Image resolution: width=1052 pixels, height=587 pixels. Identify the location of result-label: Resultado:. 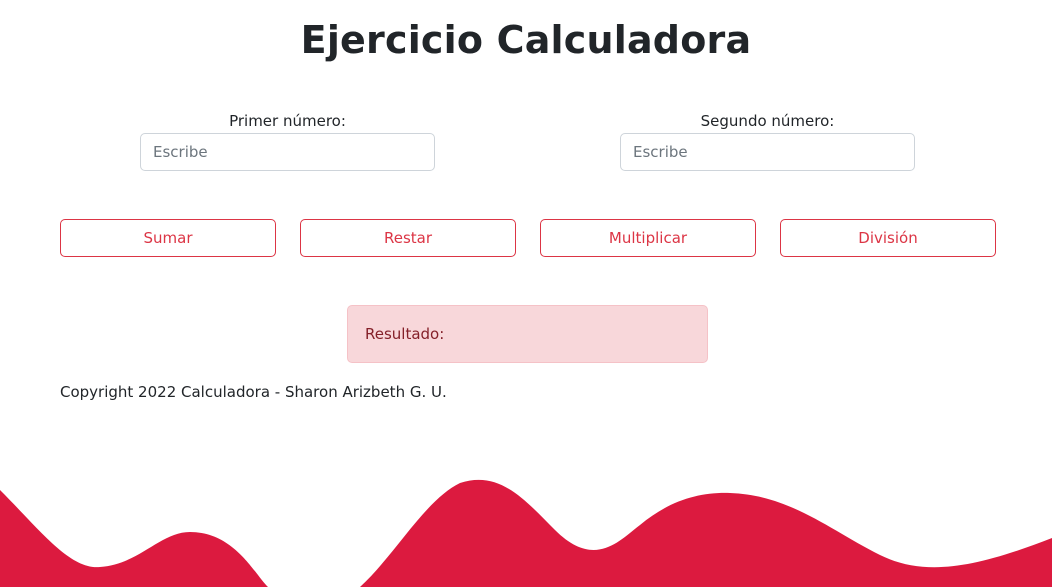
(405, 334).